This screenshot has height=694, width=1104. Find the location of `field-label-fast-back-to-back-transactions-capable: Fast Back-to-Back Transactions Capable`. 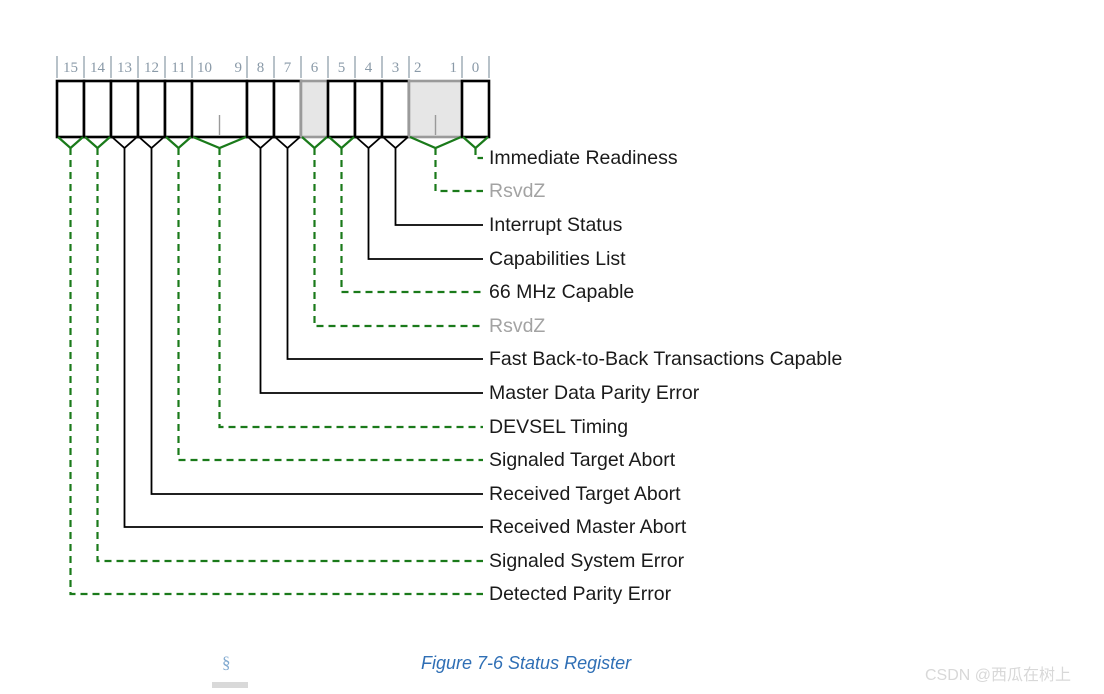

field-label-fast-back-to-back-transactions-capable: Fast Back-to-Back Transactions Capable is located at coordinates (665, 359).